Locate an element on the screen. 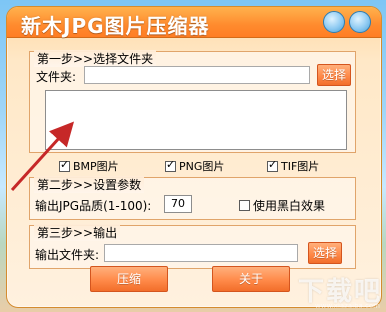 The image size is (386, 312). bmp-checkbox-label: BMP图片 is located at coordinates (96, 166).